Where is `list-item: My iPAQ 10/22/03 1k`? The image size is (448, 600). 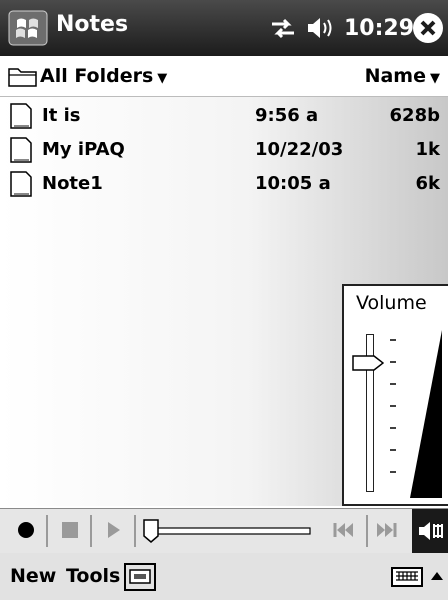
list-item: My iPAQ 10/22/03 1k is located at coordinates (224, 150).